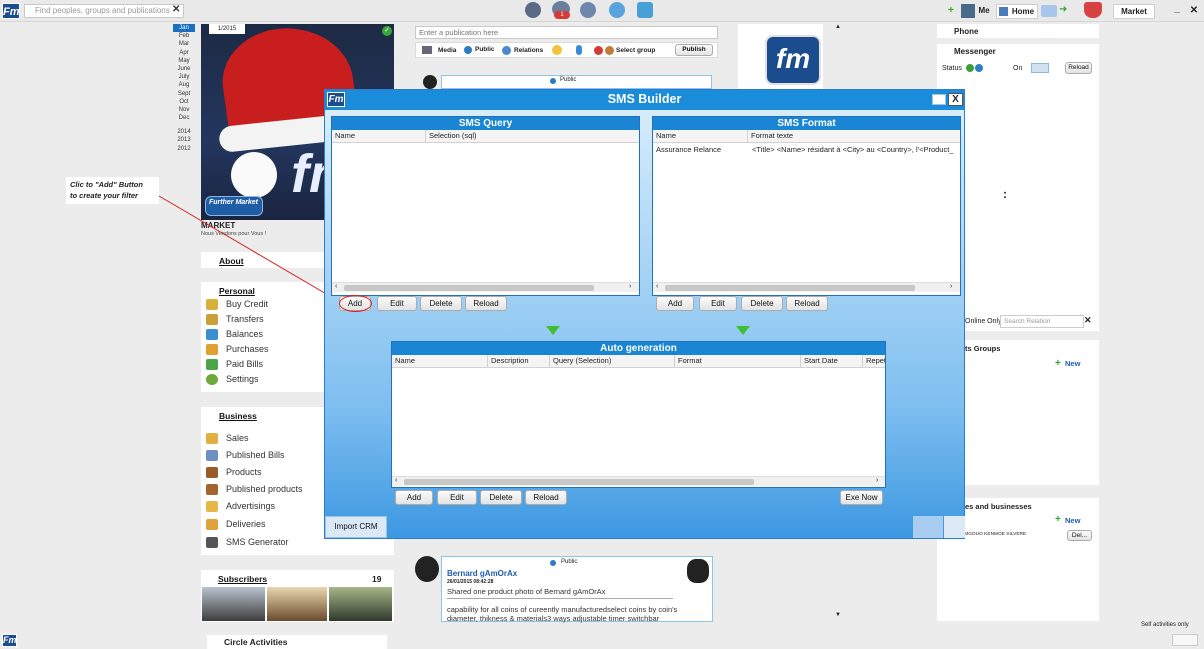  What do you see at coordinates (553, 81) in the screenshot?
I see `globe-icon` at bounding box center [553, 81].